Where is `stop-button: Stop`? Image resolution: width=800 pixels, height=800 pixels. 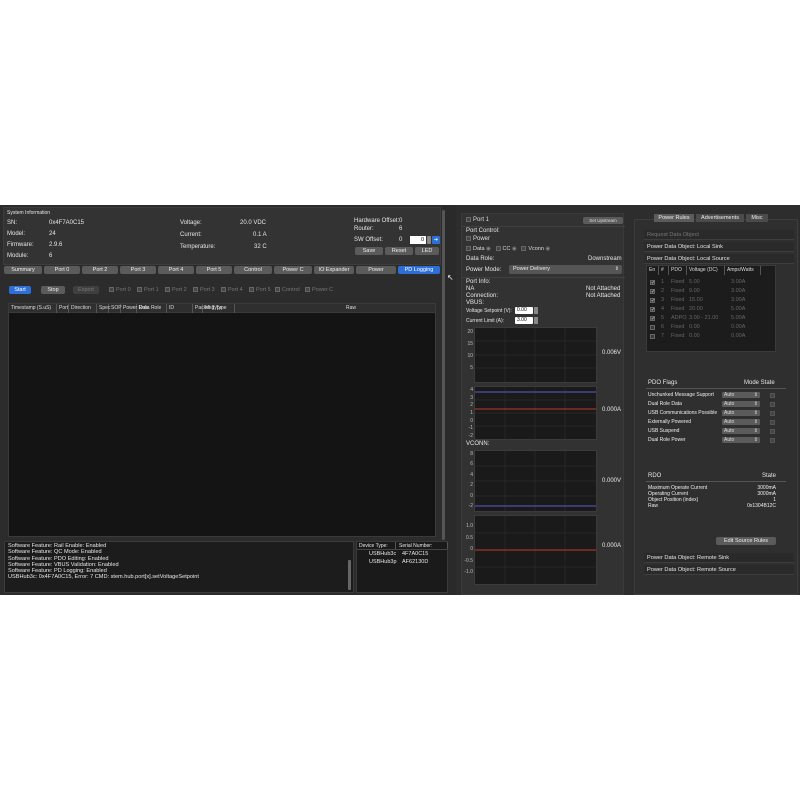
stop-button: Stop is located at coordinates (53, 290).